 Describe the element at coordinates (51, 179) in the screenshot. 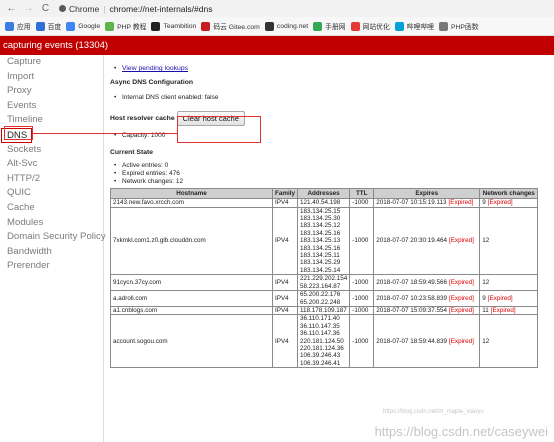

I see `sidebar-item-http-2: HTTP/2` at that location.